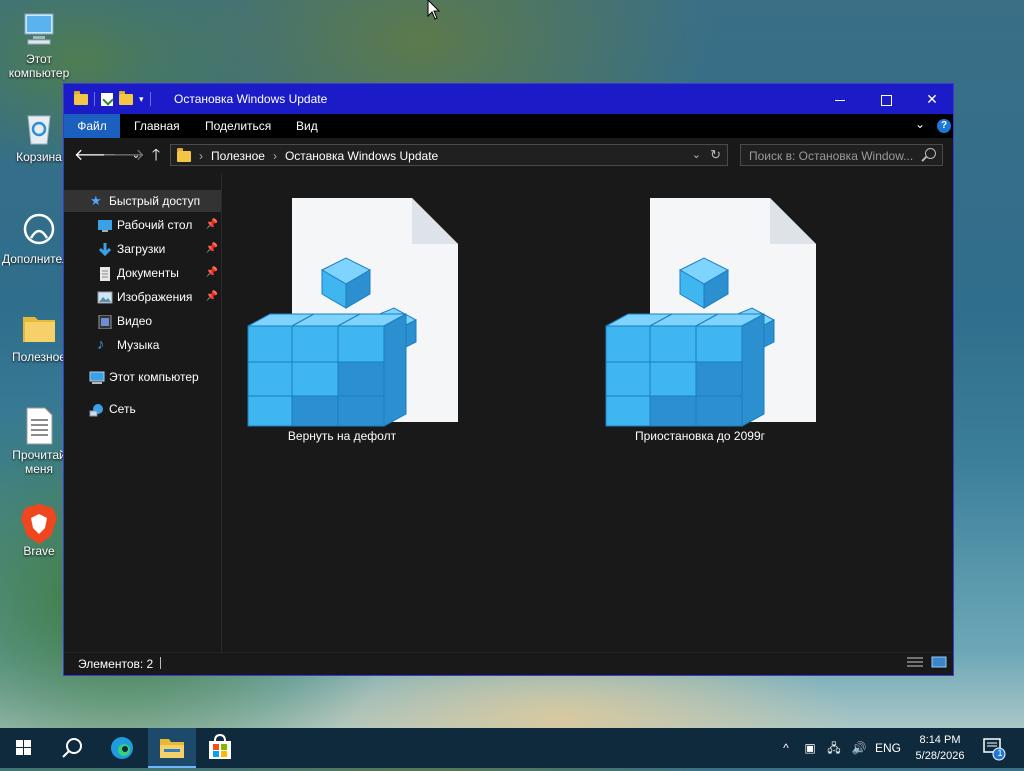  Describe the element at coordinates (361, 156) in the screenshot. I see `breadcrumb-item-current: Остановка Windows Update` at that location.